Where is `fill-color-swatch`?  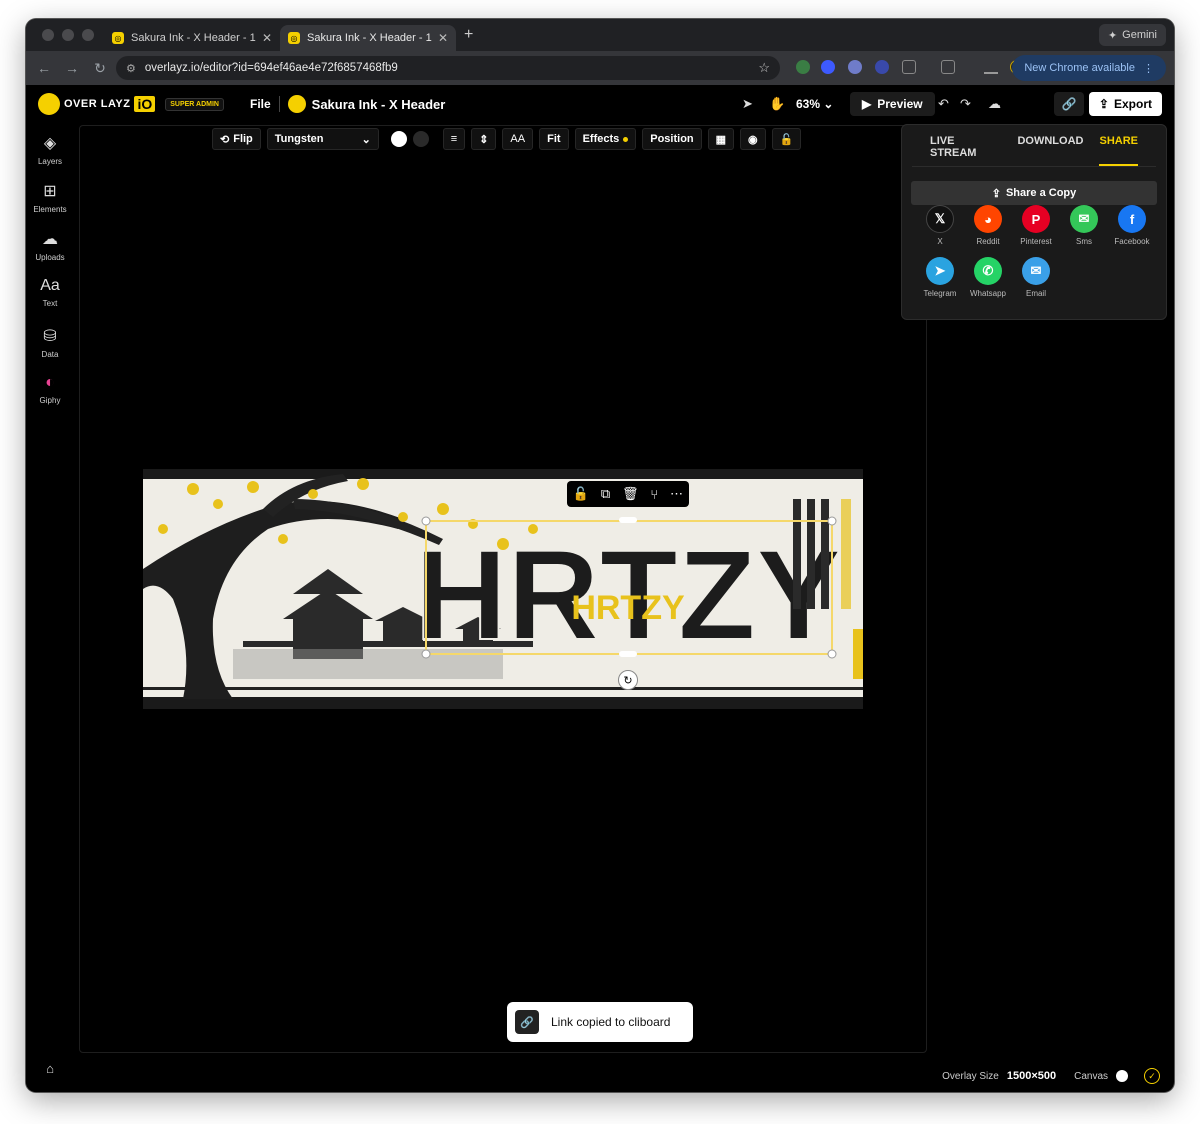 fill-color-swatch is located at coordinates (398, 139).